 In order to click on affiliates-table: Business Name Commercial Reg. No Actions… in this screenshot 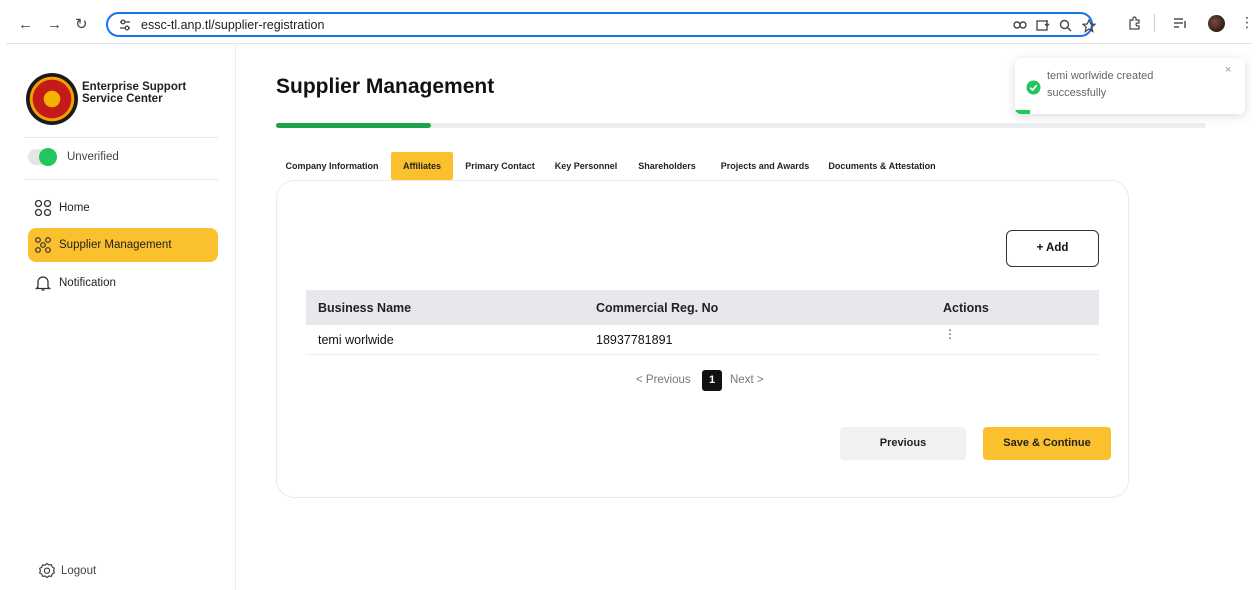, I will do `click(702, 322)`.